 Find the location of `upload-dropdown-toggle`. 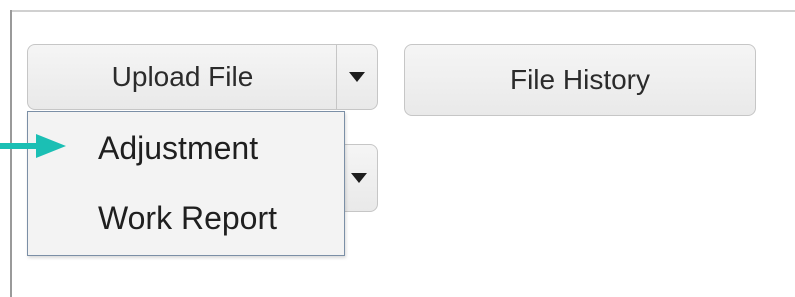

upload-dropdown-toggle is located at coordinates (357, 77).